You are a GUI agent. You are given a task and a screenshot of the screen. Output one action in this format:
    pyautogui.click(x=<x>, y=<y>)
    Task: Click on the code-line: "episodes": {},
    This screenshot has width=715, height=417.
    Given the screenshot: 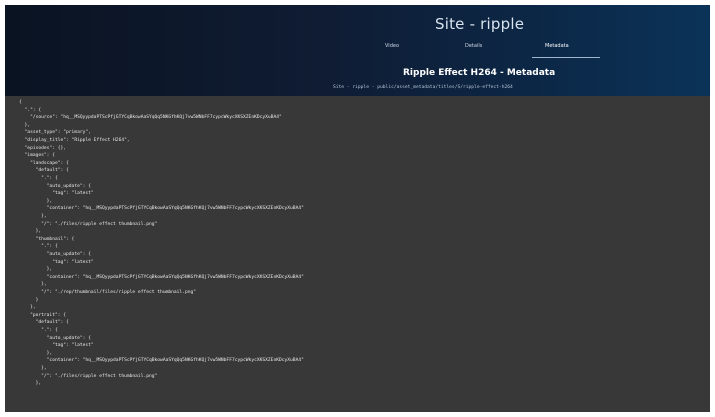 What is the action you would take?
    pyautogui.click(x=43, y=148)
    